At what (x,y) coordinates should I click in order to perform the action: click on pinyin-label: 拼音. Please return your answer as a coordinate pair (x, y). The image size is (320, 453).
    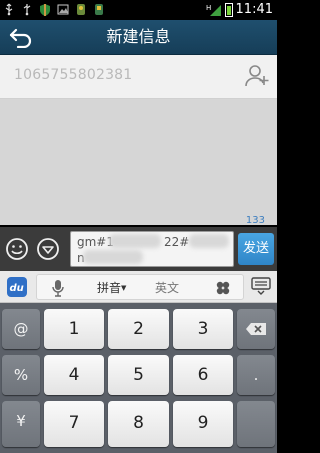
    Looking at the image, I should click on (109, 288).